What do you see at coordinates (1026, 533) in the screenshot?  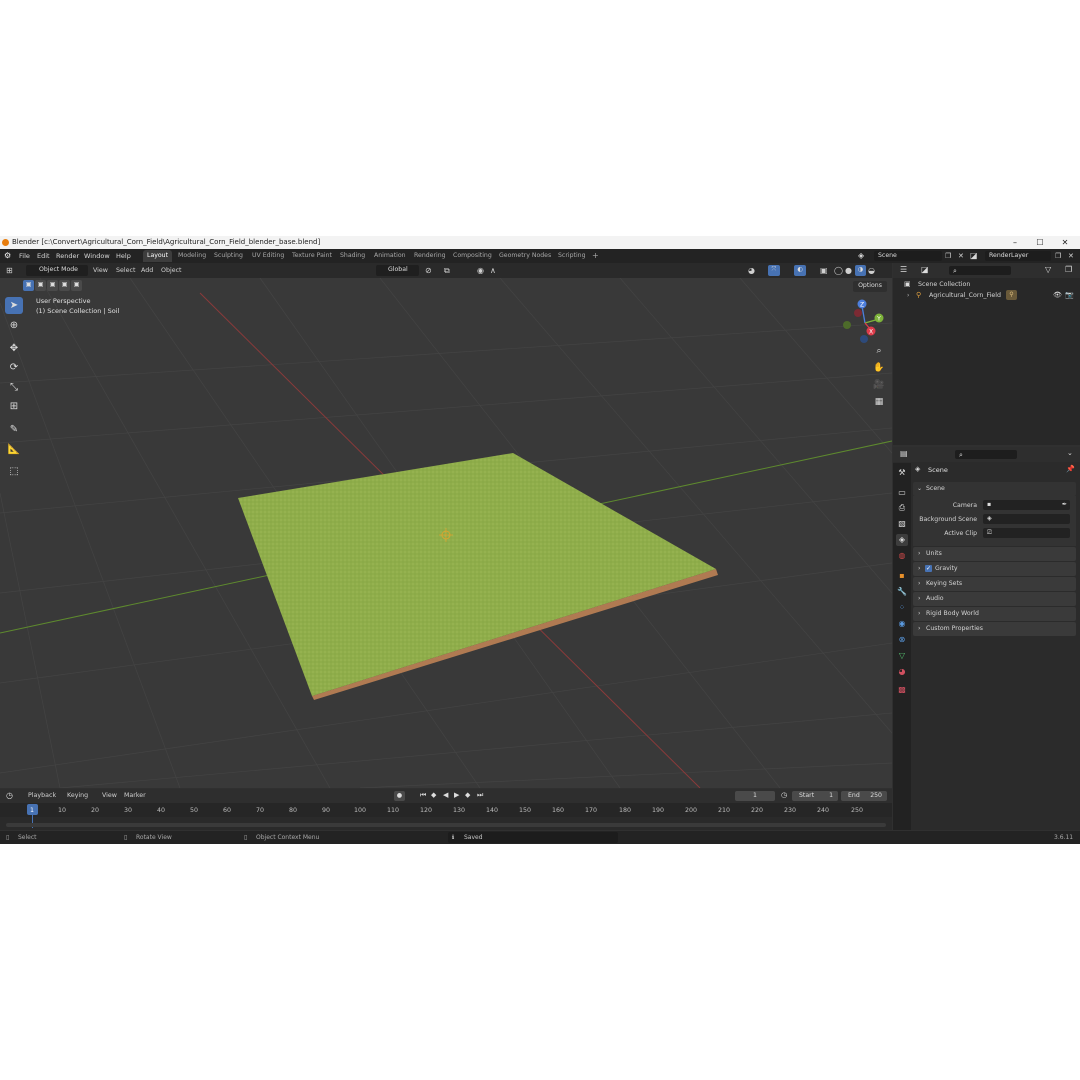 I see `active-clip-field: ⎚` at bounding box center [1026, 533].